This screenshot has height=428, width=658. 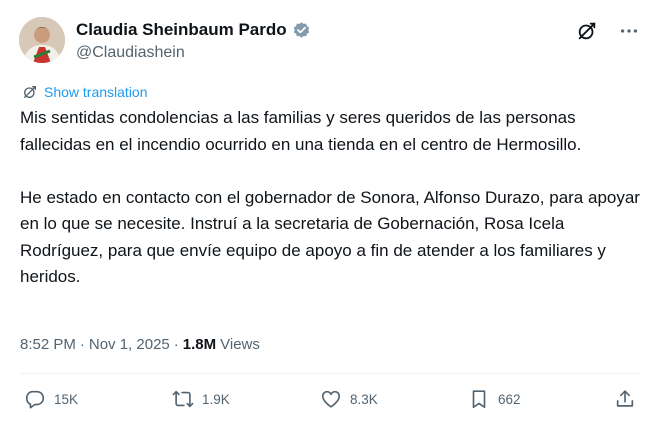 I want to click on more-options-icon, so click(x=629, y=31).